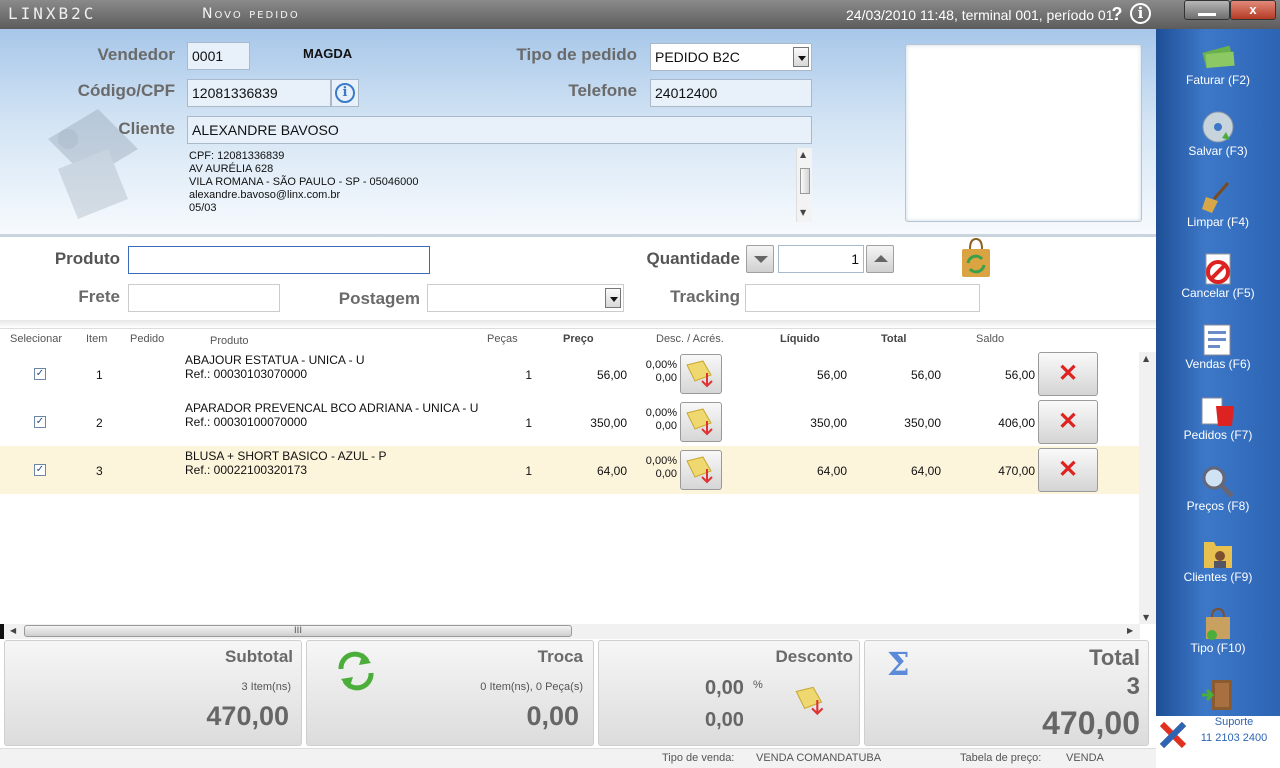 The width and height of the screenshot is (1280, 768). I want to click on scroll-thumb: III, so click(298, 631).